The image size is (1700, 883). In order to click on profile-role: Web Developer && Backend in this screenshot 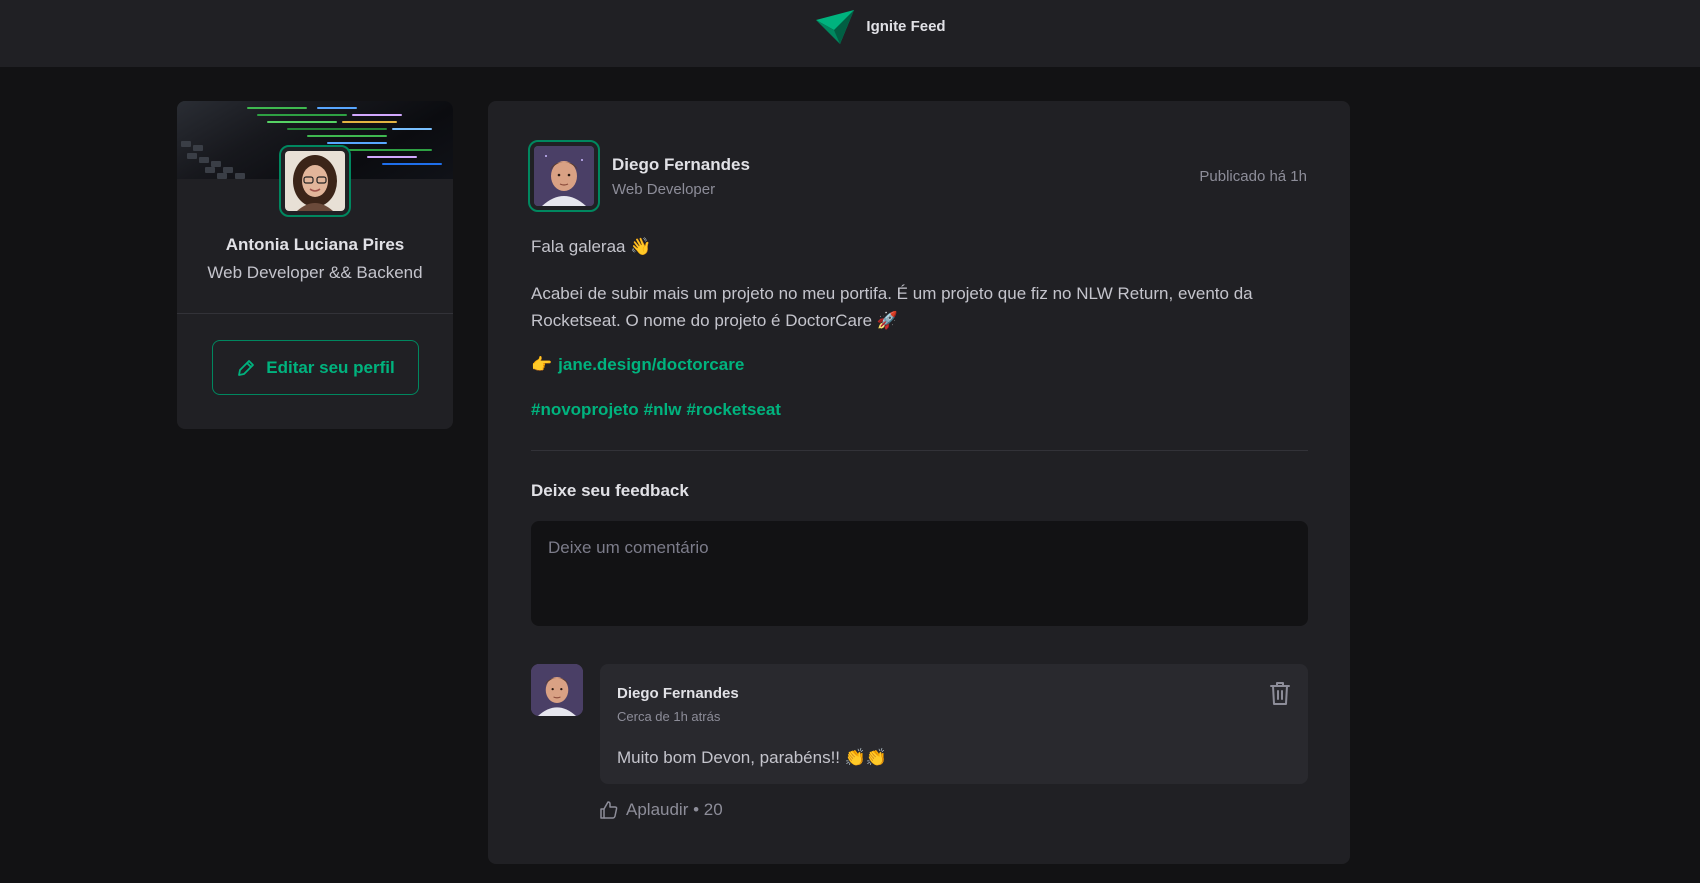, I will do `click(315, 272)`.